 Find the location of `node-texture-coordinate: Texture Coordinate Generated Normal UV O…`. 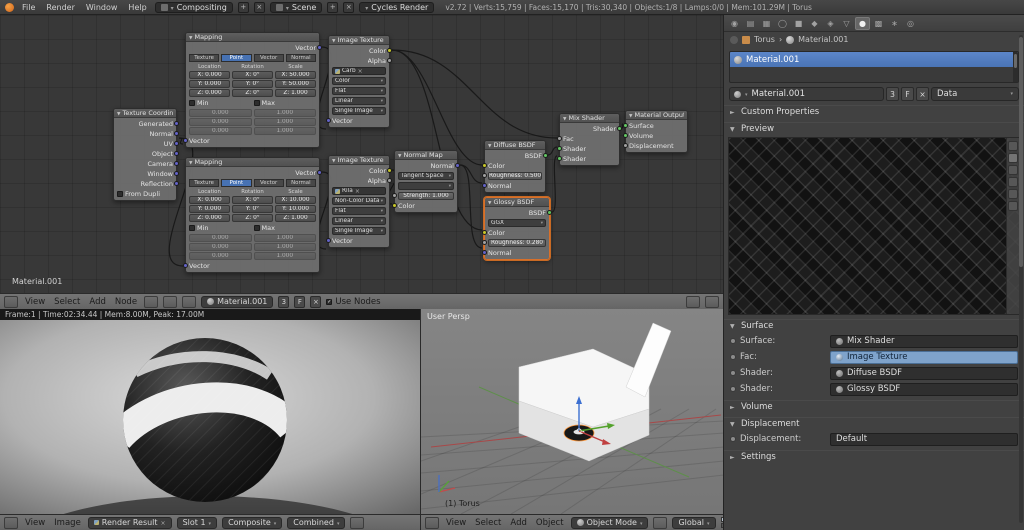

node-texture-coordinate: Texture Coordinate Generated Normal UV O… is located at coordinates (146, 154).